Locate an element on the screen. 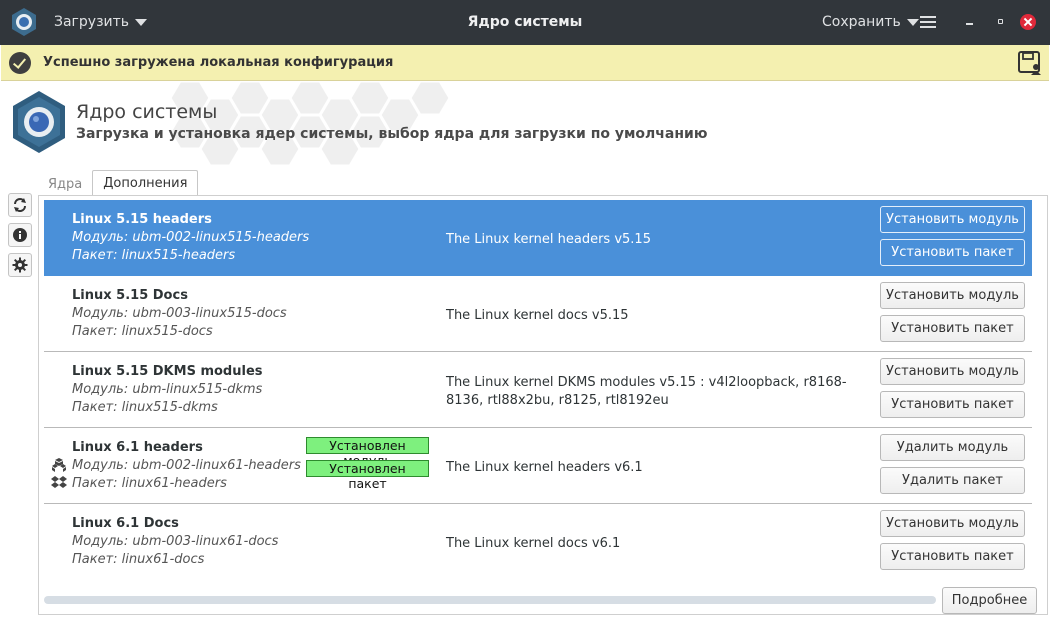 This screenshot has height=627, width=1050. save-menu: Сохранить is located at coordinates (870, 22).